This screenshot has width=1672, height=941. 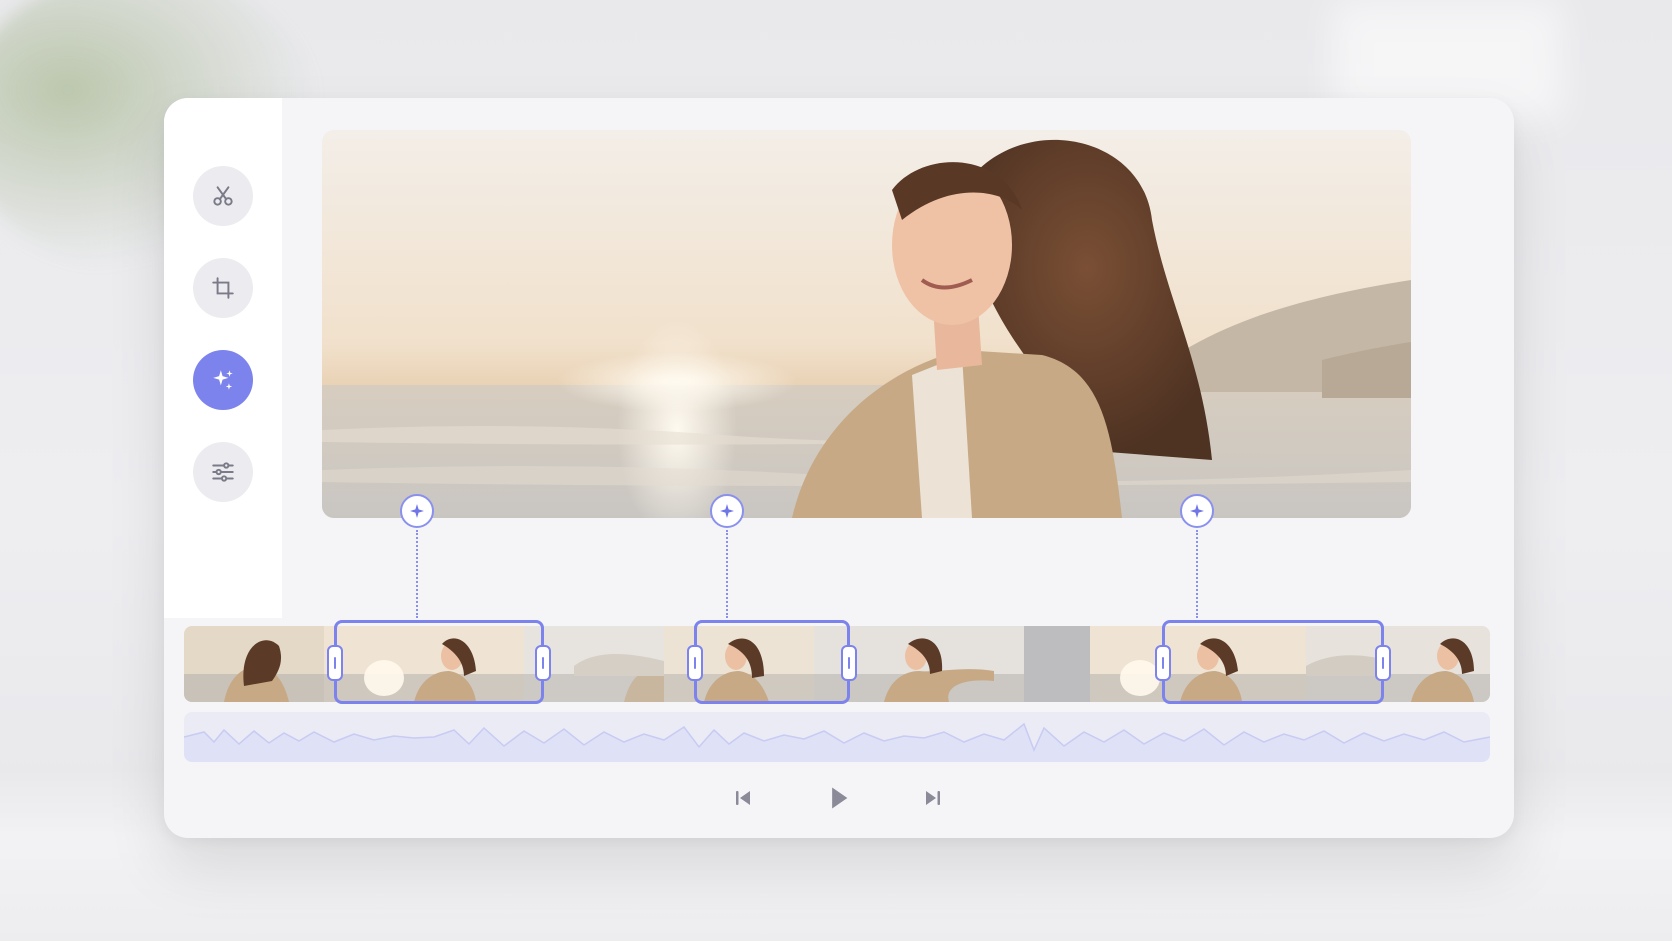 I want to click on crop-icon, so click(x=223, y=288).